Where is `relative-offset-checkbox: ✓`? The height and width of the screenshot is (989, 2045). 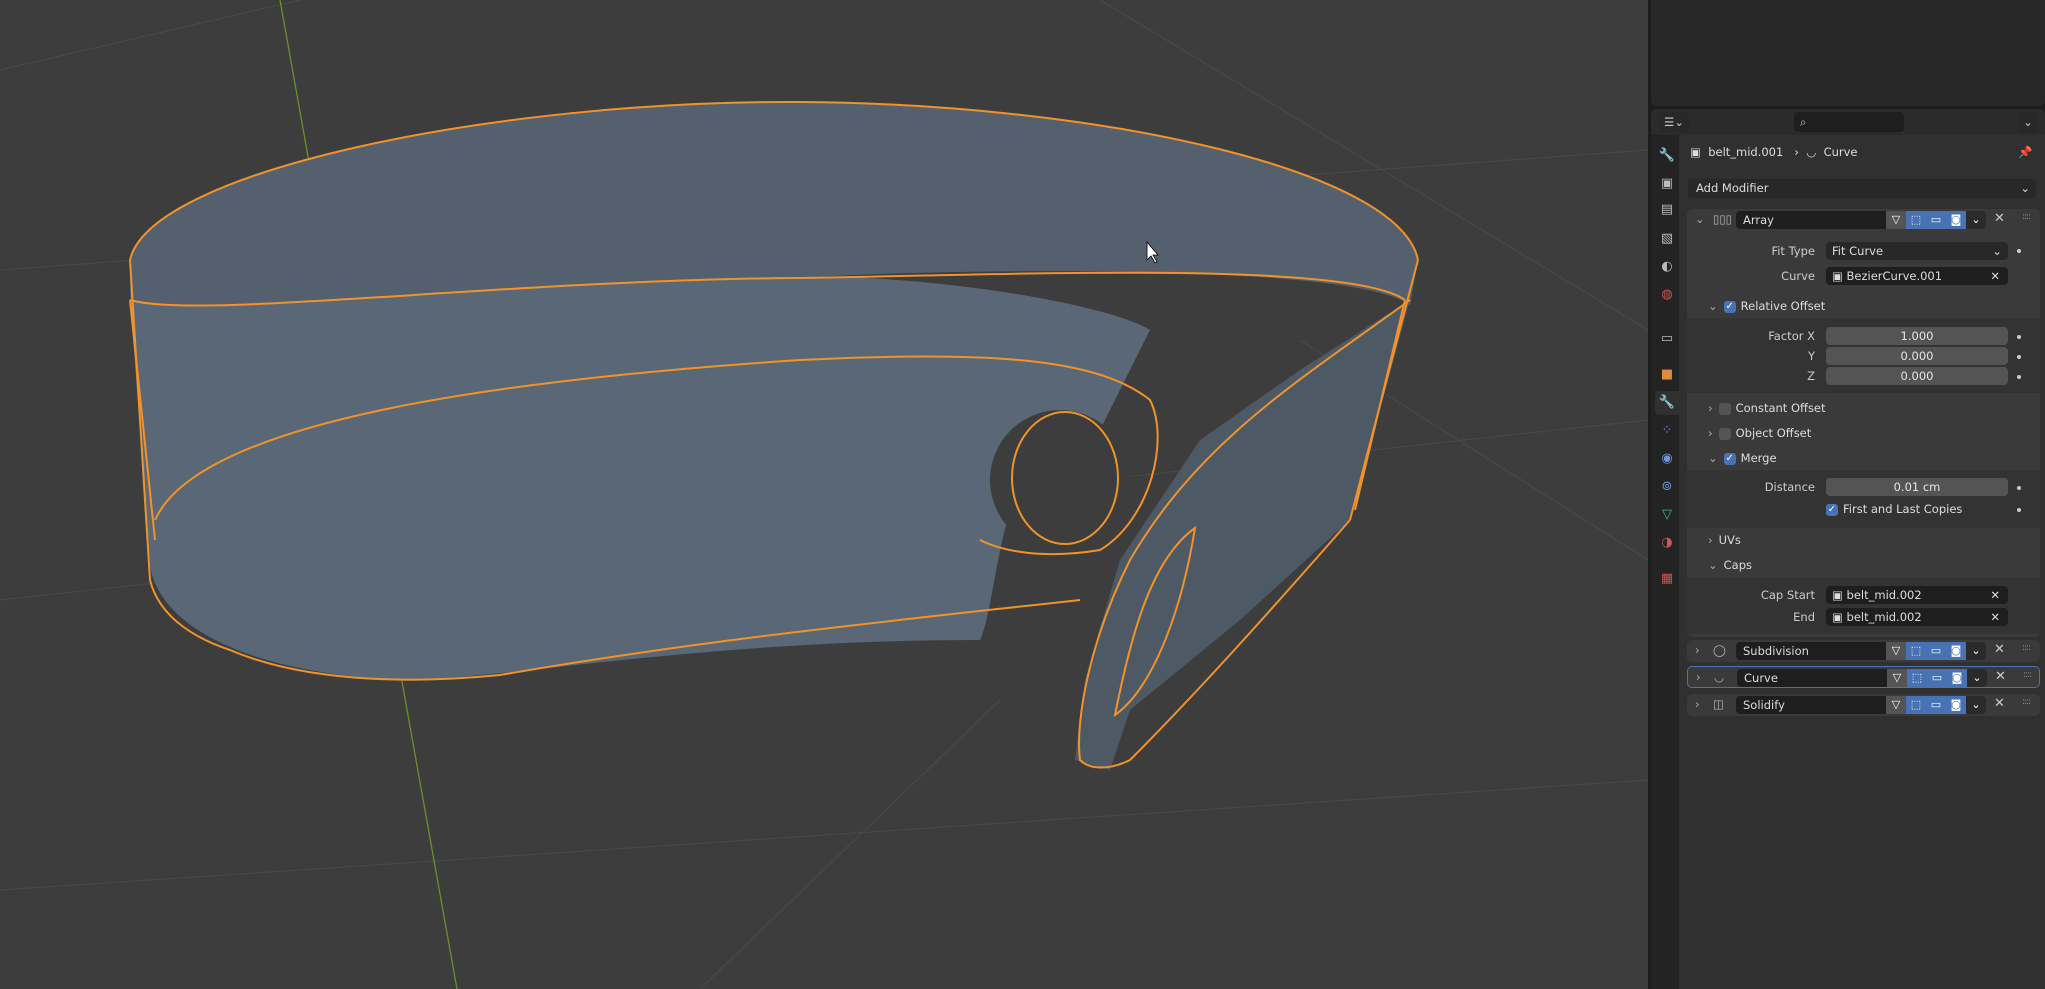
relative-offset-checkbox: ✓ is located at coordinates (1729, 306).